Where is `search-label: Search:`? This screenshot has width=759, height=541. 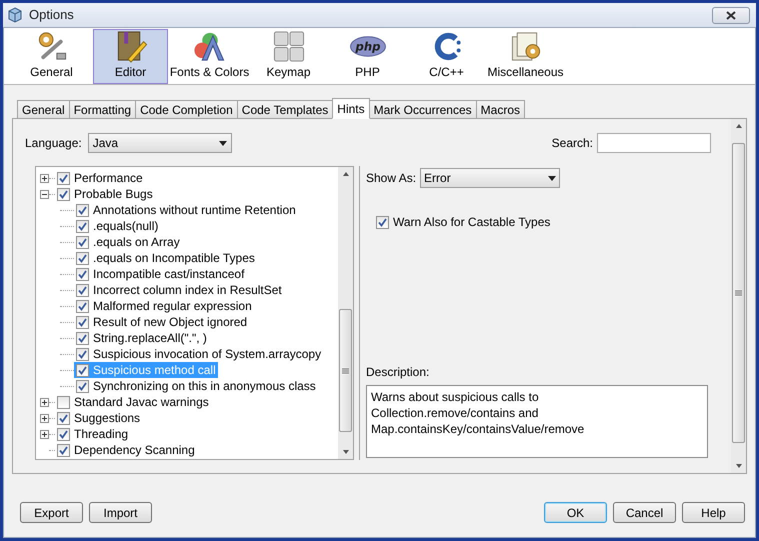
search-label: Search: is located at coordinates (572, 143).